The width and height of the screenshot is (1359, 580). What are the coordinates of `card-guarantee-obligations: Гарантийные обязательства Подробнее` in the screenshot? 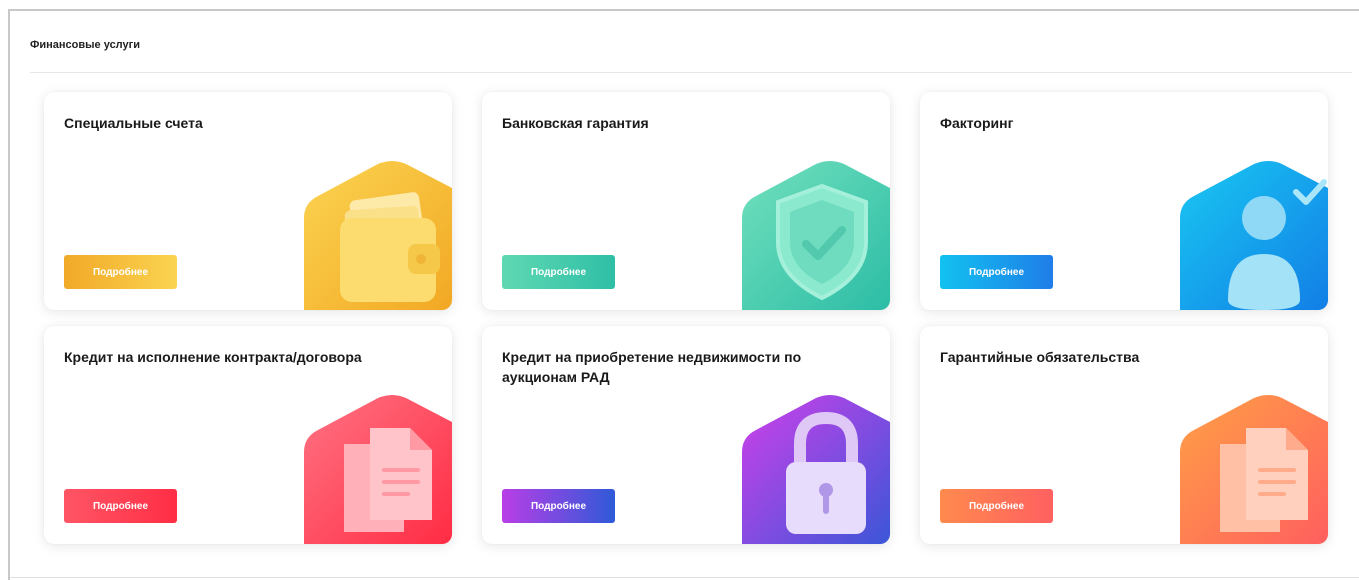 It's located at (1124, 435).